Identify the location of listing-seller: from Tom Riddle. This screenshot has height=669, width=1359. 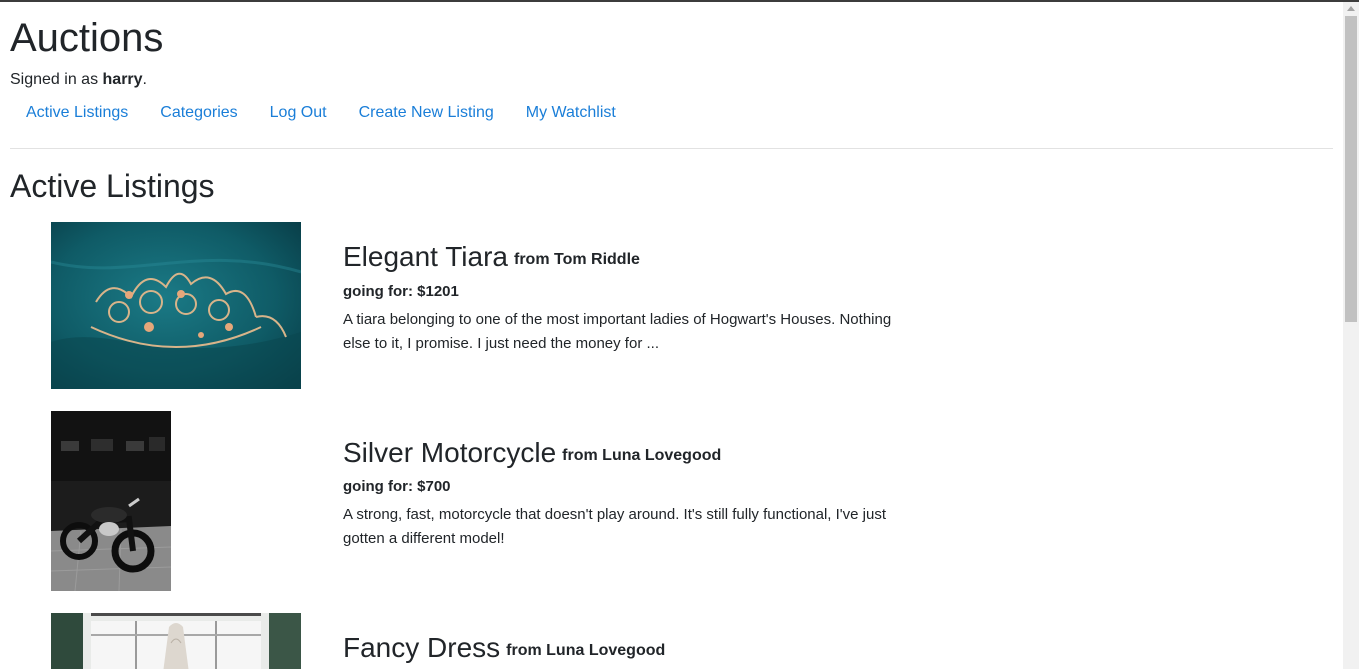
(577, 259).